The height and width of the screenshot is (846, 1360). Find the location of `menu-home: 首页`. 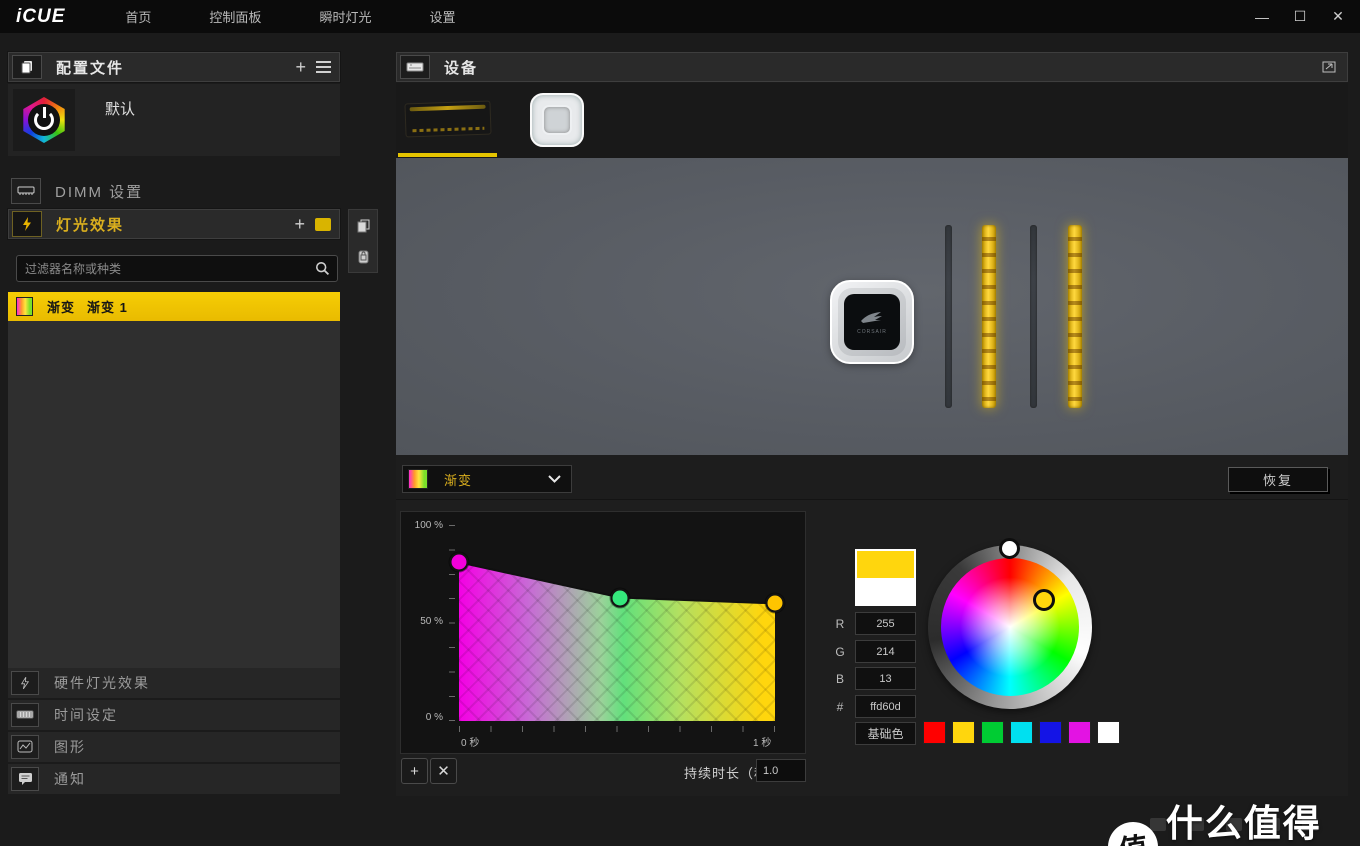

menu-home: 首页 is located at coordinates (138, 16).